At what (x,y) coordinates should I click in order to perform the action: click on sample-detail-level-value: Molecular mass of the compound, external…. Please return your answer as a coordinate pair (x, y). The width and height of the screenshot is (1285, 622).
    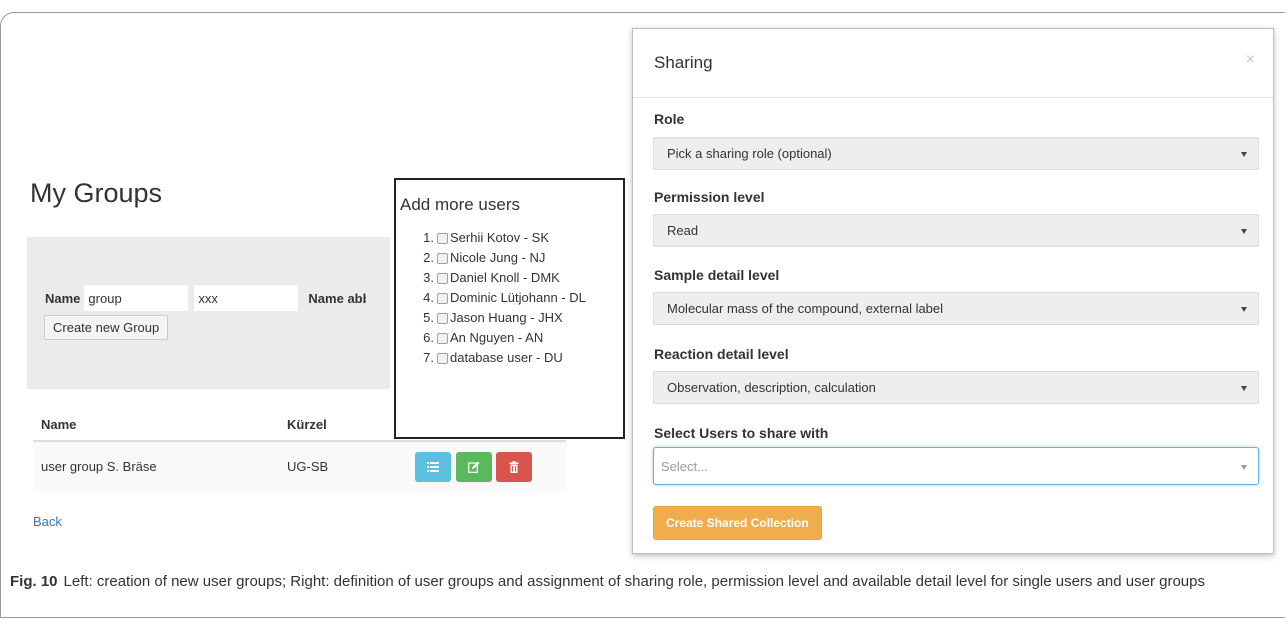
    Looking at the image, I should click on (805, 308).